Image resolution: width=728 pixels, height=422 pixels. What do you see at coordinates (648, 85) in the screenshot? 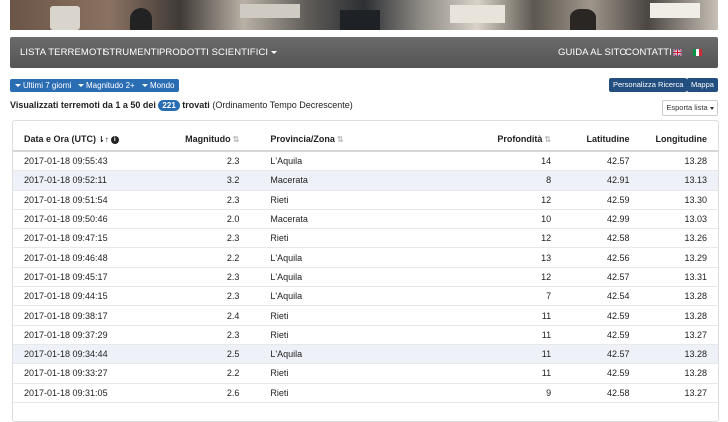
I see `customize-search-button: Personalizza Ricerca` at bounding box center [648, 85].